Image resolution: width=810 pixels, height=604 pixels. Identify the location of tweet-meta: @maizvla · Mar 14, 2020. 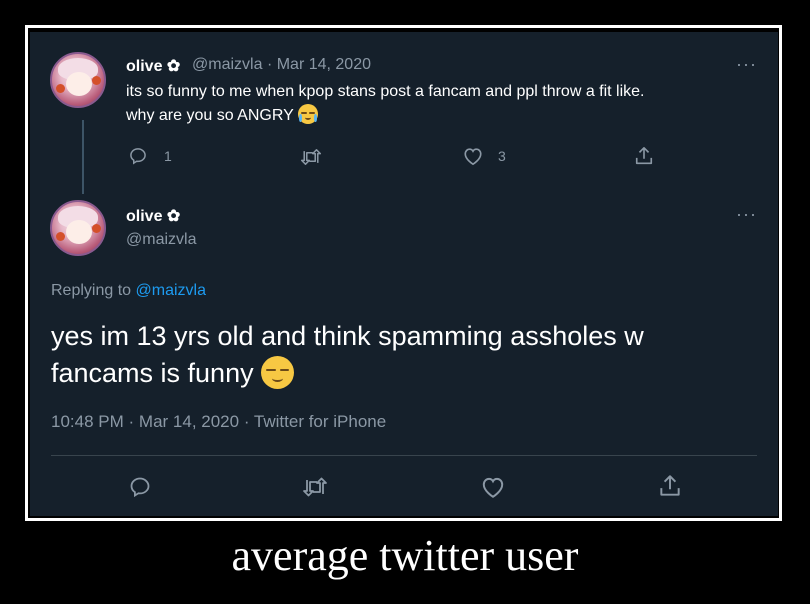
(281, 64).